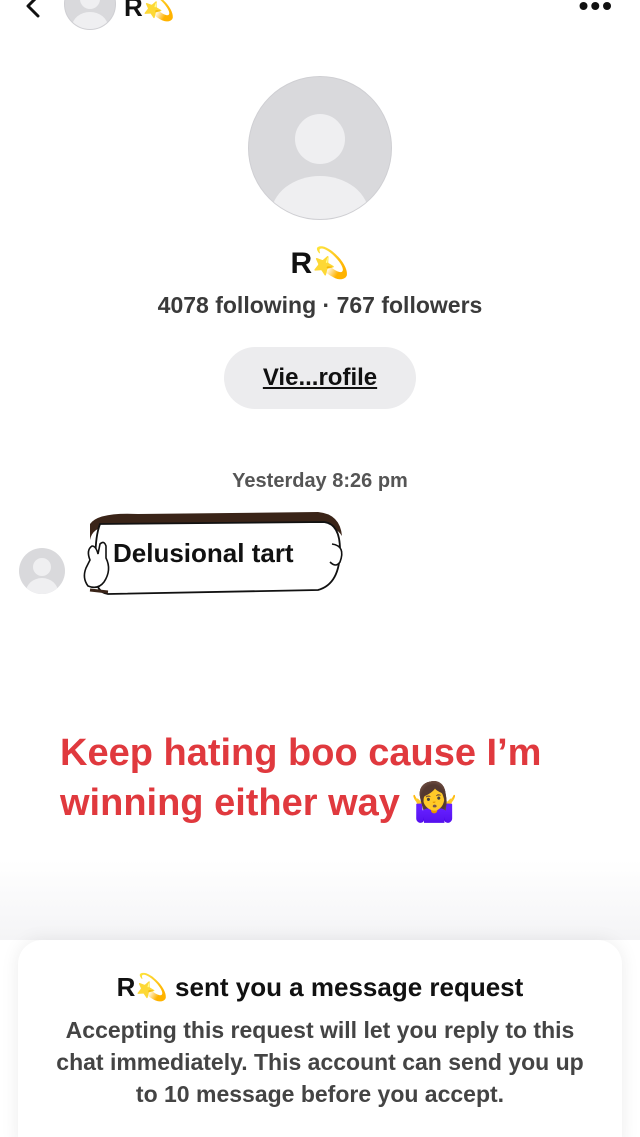  I want to click on view-profile-button: Vie...rofile, so click(320, 378).